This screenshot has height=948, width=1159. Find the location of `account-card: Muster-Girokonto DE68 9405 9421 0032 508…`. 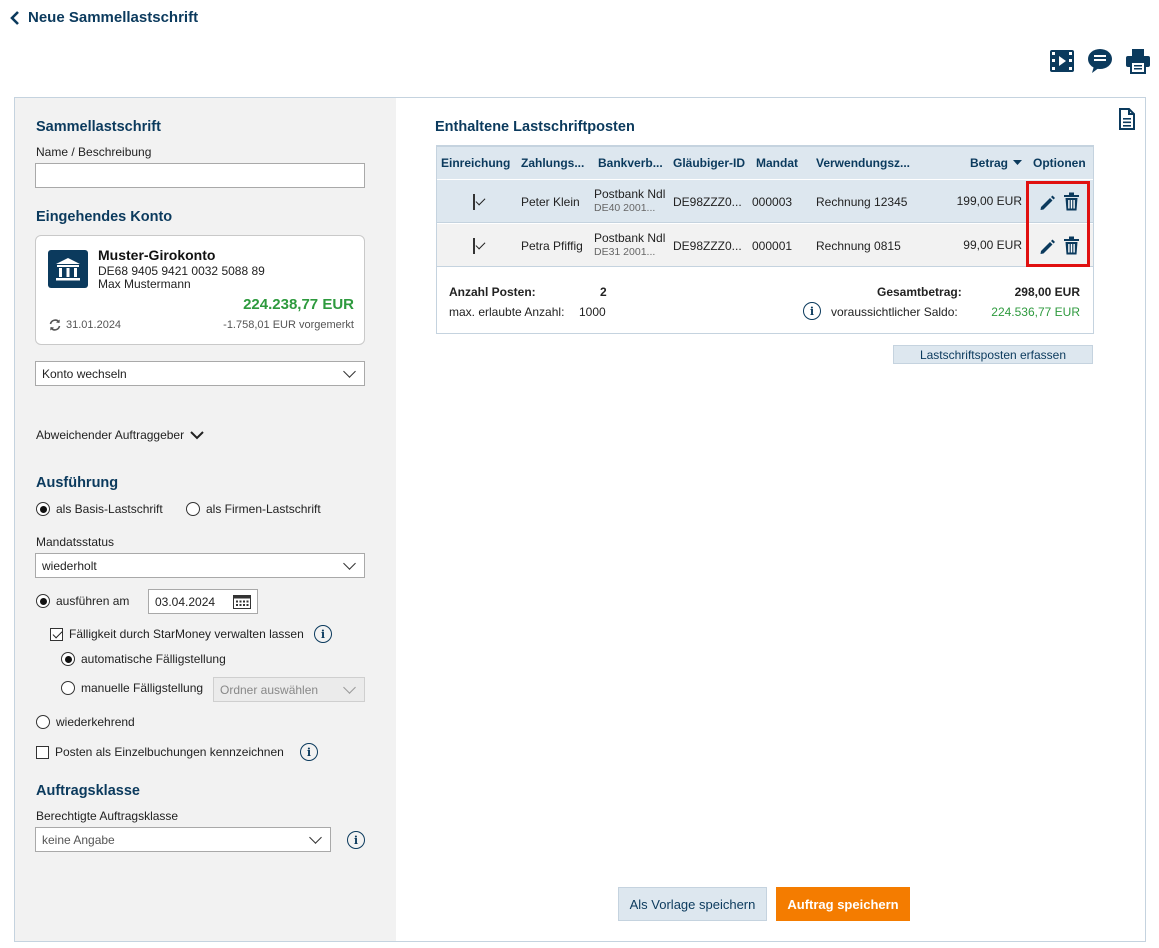

account-card: Muster-Girokonto DE68 9405 9421 0032 508… is located at coordinates (200, 290).